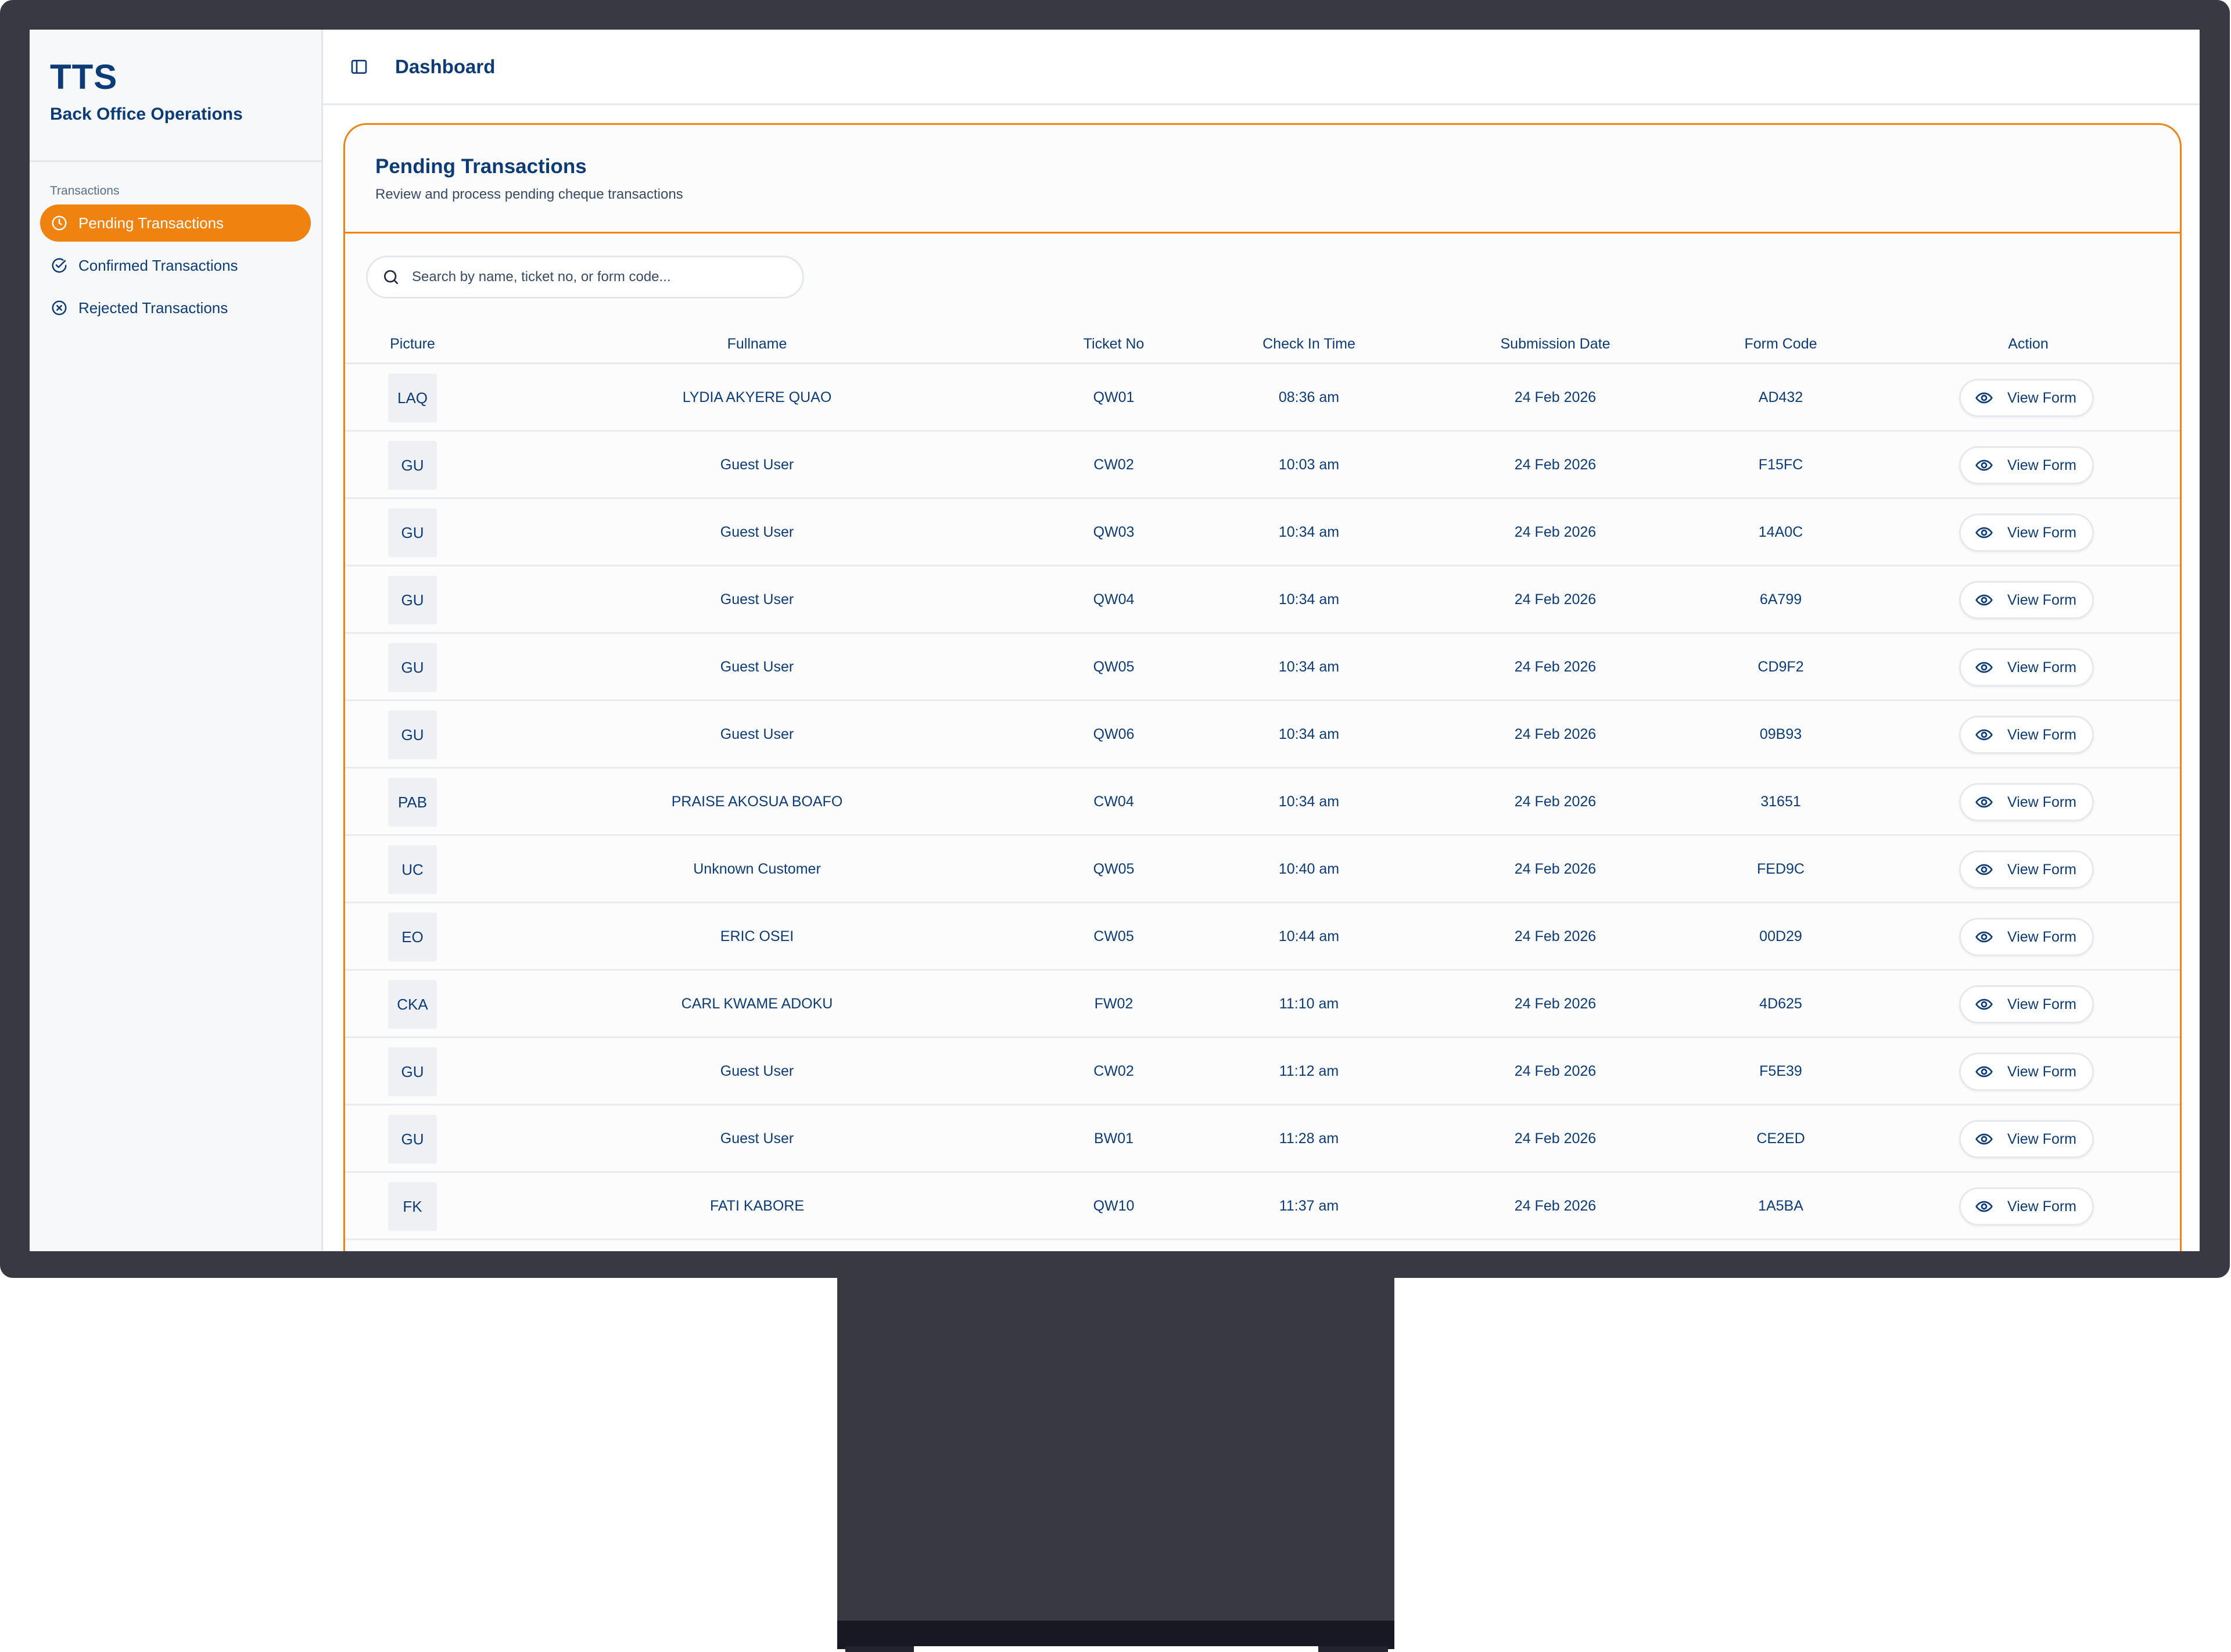 The width and height of the screenshot is (2231, 1652). Describe the element at coordinates (412, 937) in the screenshot. I see `avatar: EO` at that location.